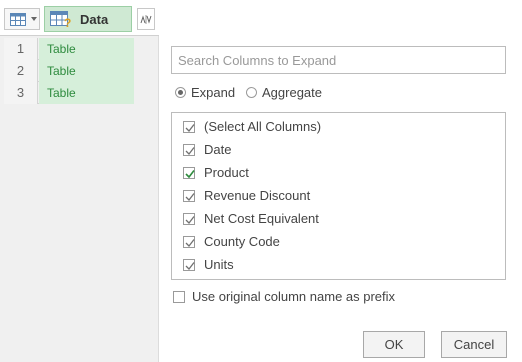  I want to click on row-number: 1, so click(21, 49).